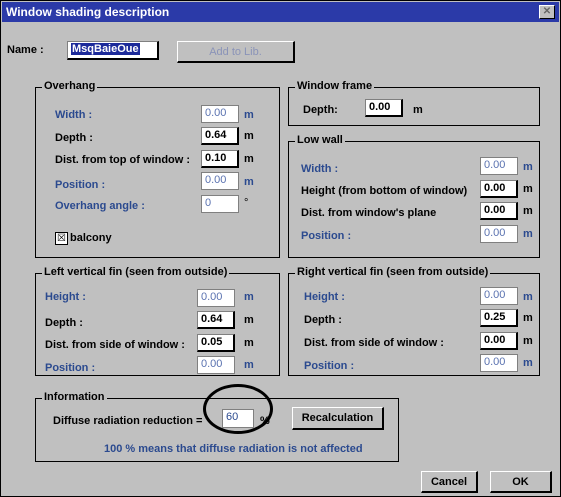  Describe the element at coordinates (338, 418) in the screenshot. I see `recalculation-button: Recalculation` at that location.